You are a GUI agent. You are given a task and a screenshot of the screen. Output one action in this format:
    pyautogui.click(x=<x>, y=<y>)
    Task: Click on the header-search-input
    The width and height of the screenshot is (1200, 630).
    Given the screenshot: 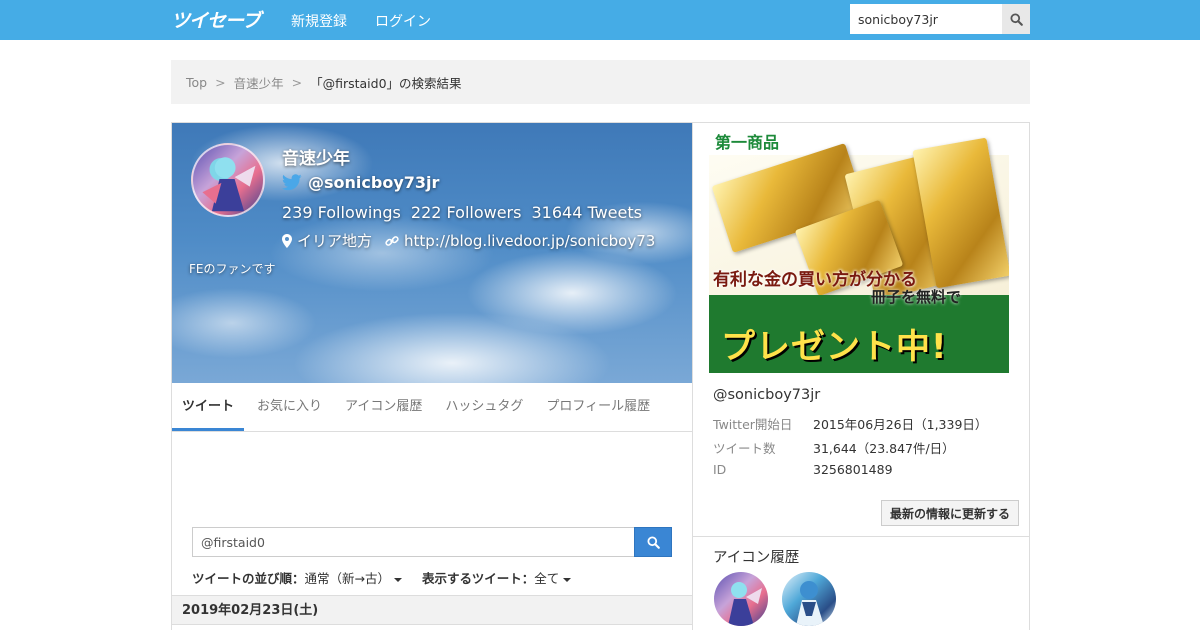 What is the action you would take?
    pyautogui.click(x=926, y=19)
    